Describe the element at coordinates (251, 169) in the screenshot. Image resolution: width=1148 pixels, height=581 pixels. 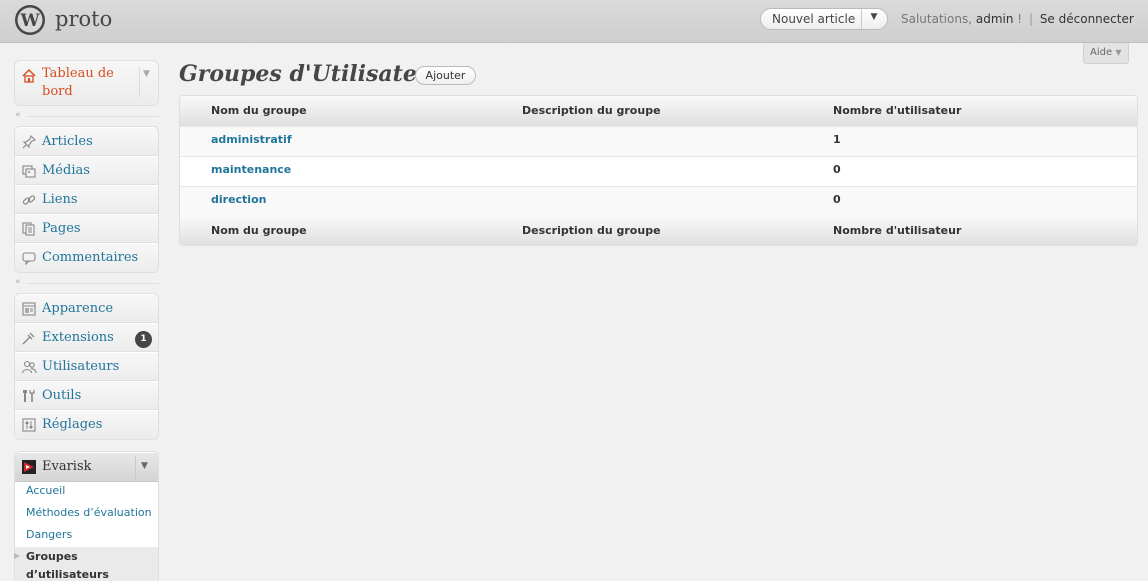
I see `group-name-link: maintenance` at that location.